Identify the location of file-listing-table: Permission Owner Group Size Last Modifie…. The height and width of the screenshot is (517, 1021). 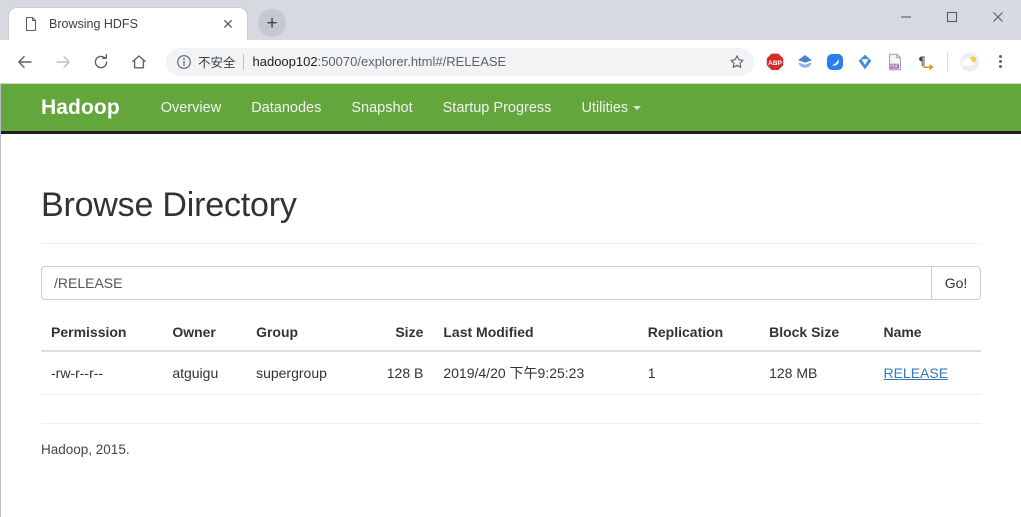
(511, 355).